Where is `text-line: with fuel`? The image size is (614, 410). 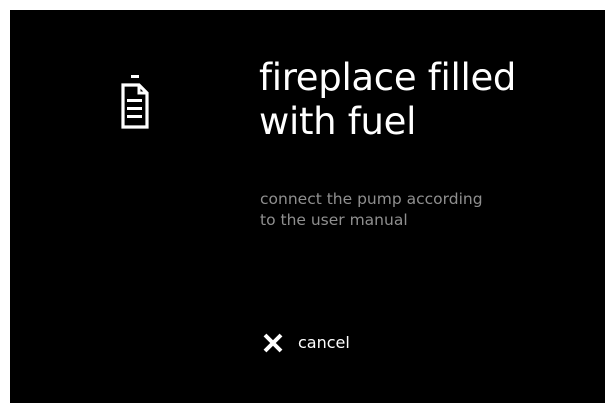
text-line: with fuel is located at coordinates (338, 121).